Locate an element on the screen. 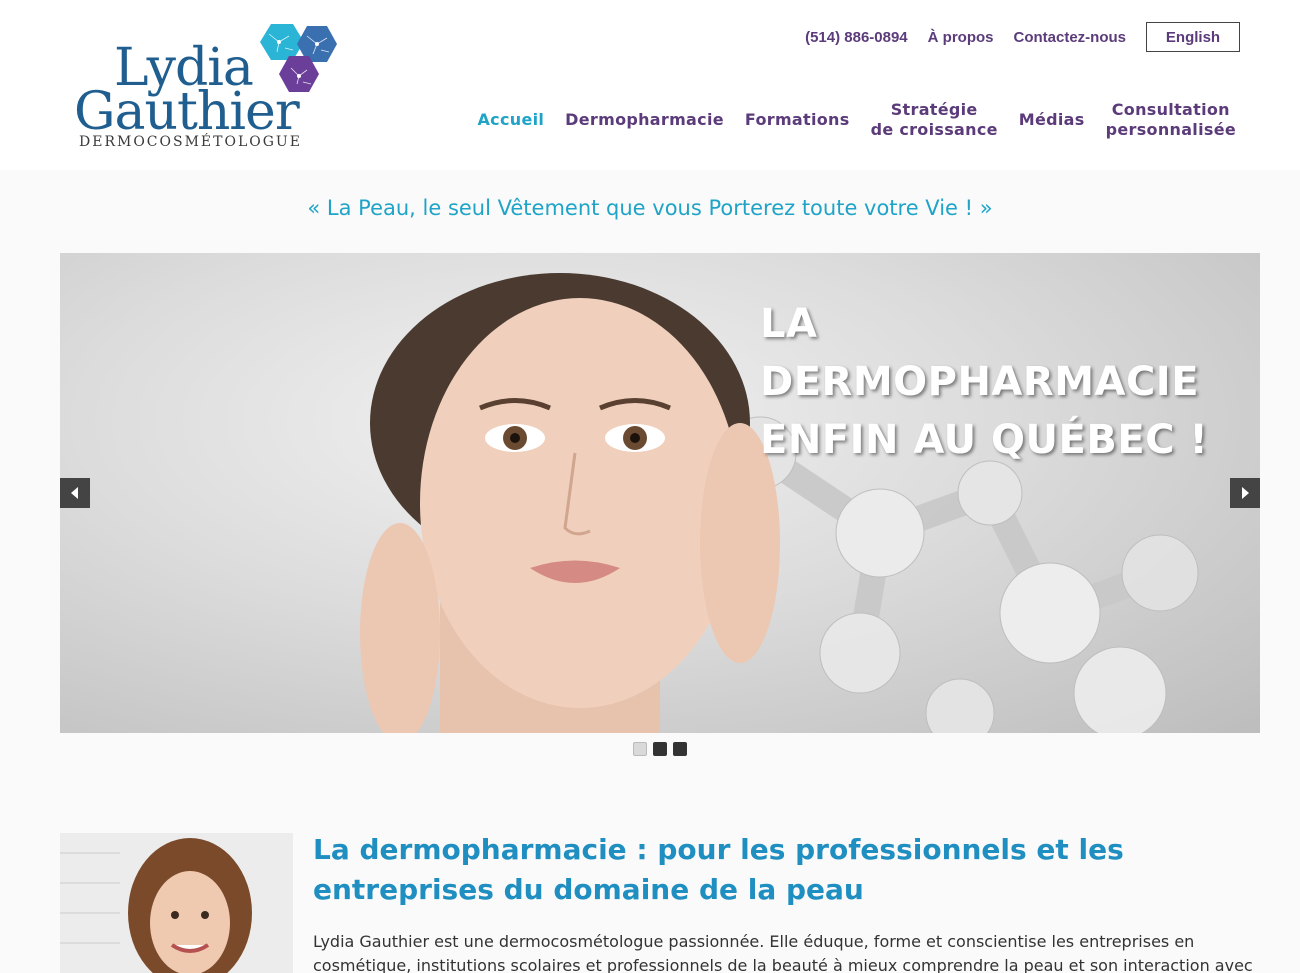 The width and height of the screenshot is (1300, 973). portrait-image is located at coordinates (176, 903).